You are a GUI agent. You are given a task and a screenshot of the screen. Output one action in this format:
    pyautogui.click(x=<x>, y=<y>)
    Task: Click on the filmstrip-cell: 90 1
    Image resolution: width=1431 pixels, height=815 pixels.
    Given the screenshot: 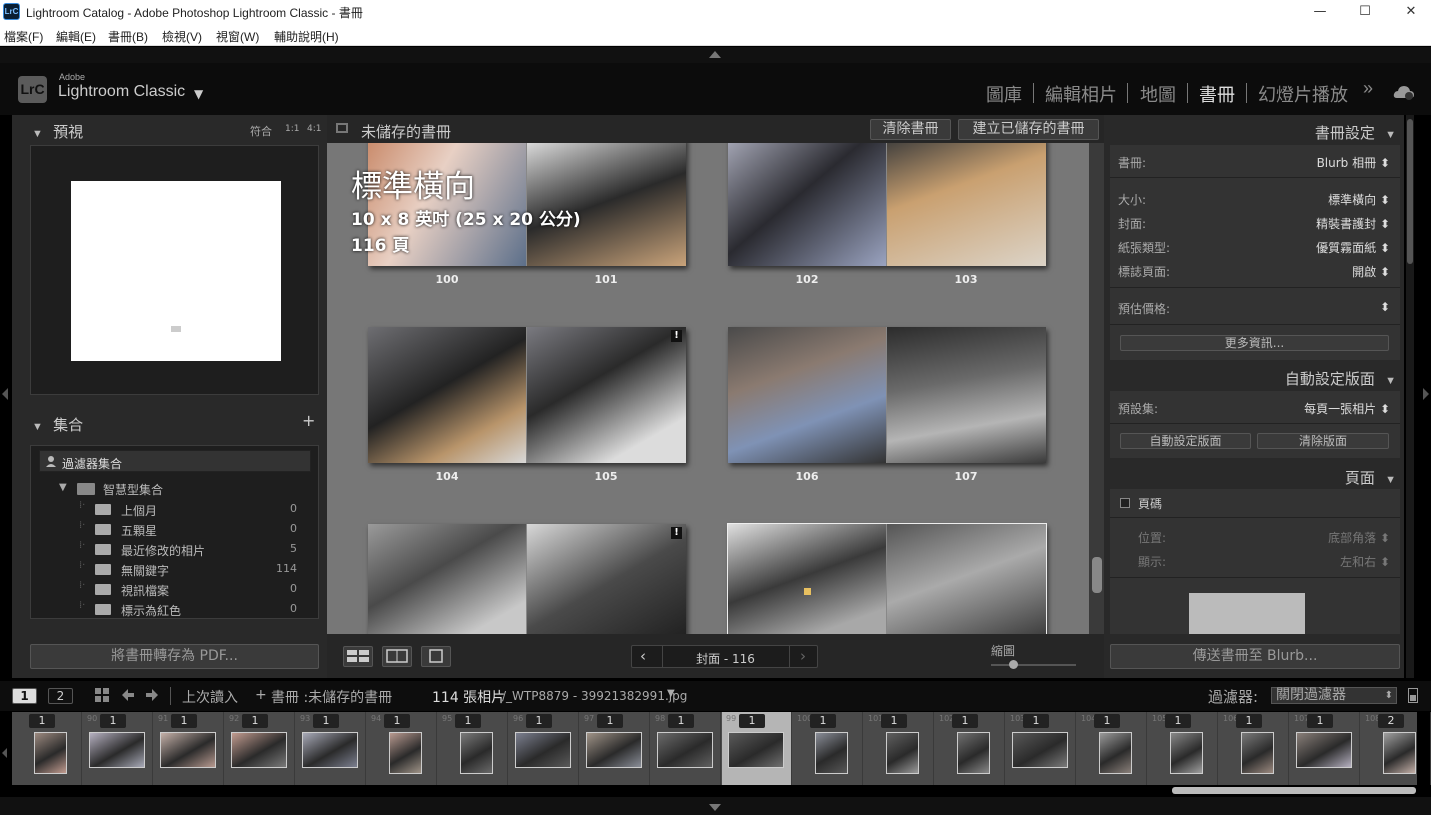 What is the action you would take?
    pyautogui.click(x=118, y=748)
    